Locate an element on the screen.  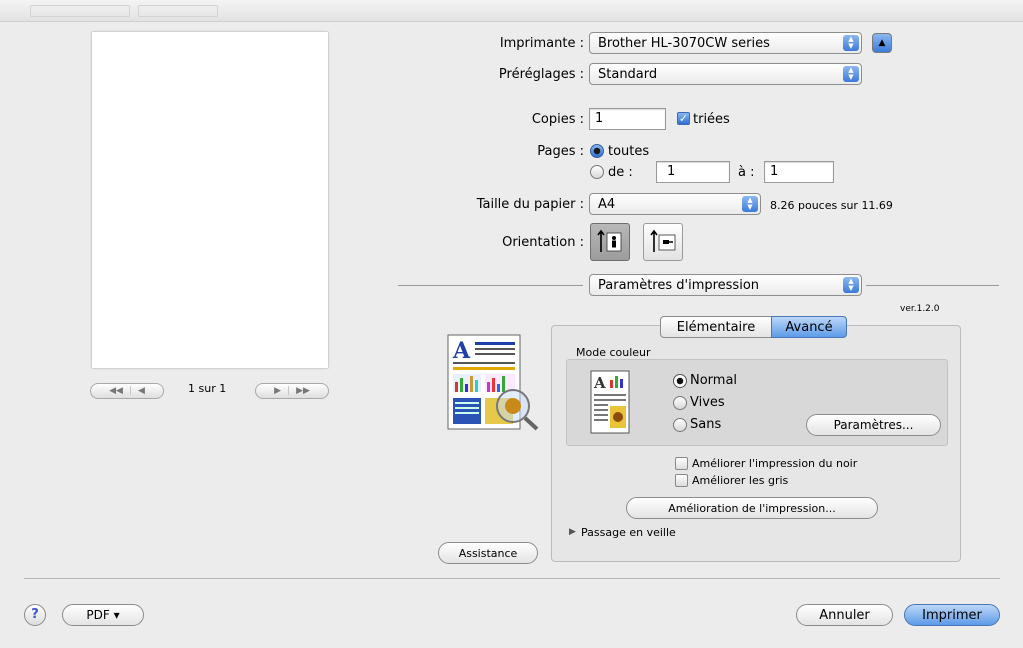
landscape-button is located at coordinates (663, 242).